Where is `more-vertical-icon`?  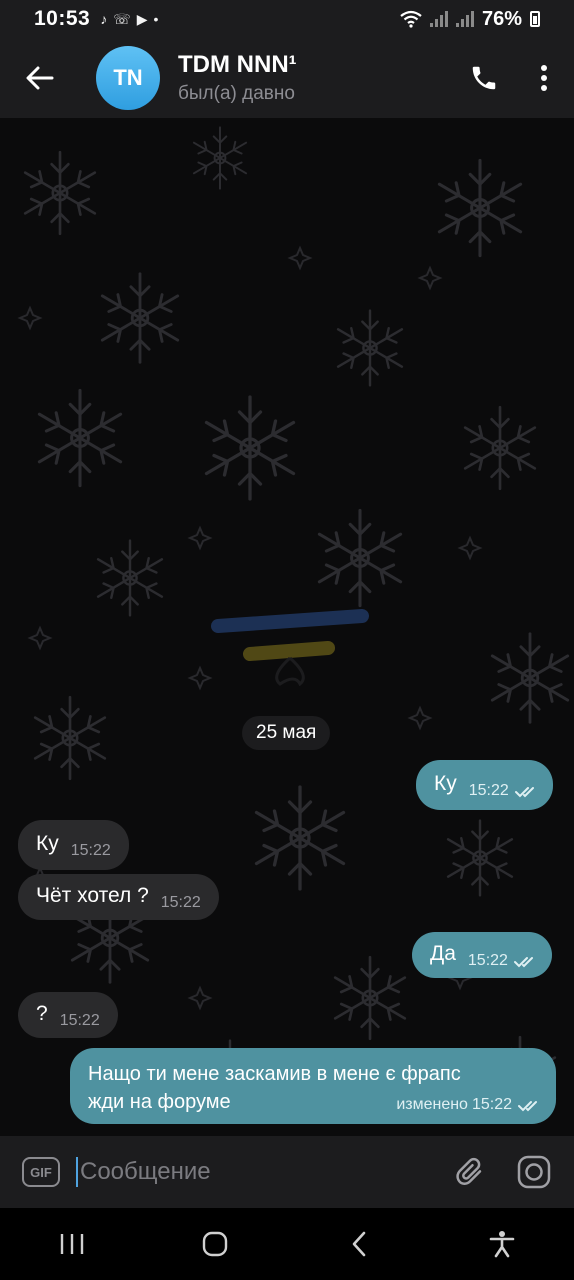
more-vertical-icon is located at coordinates (544, 78).